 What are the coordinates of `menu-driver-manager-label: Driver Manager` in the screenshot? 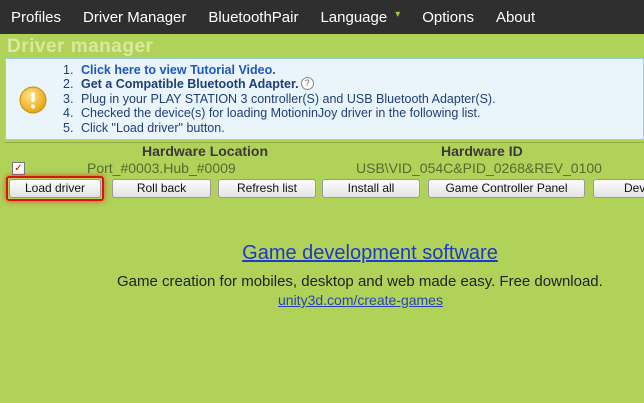 It's located at (135, 17).